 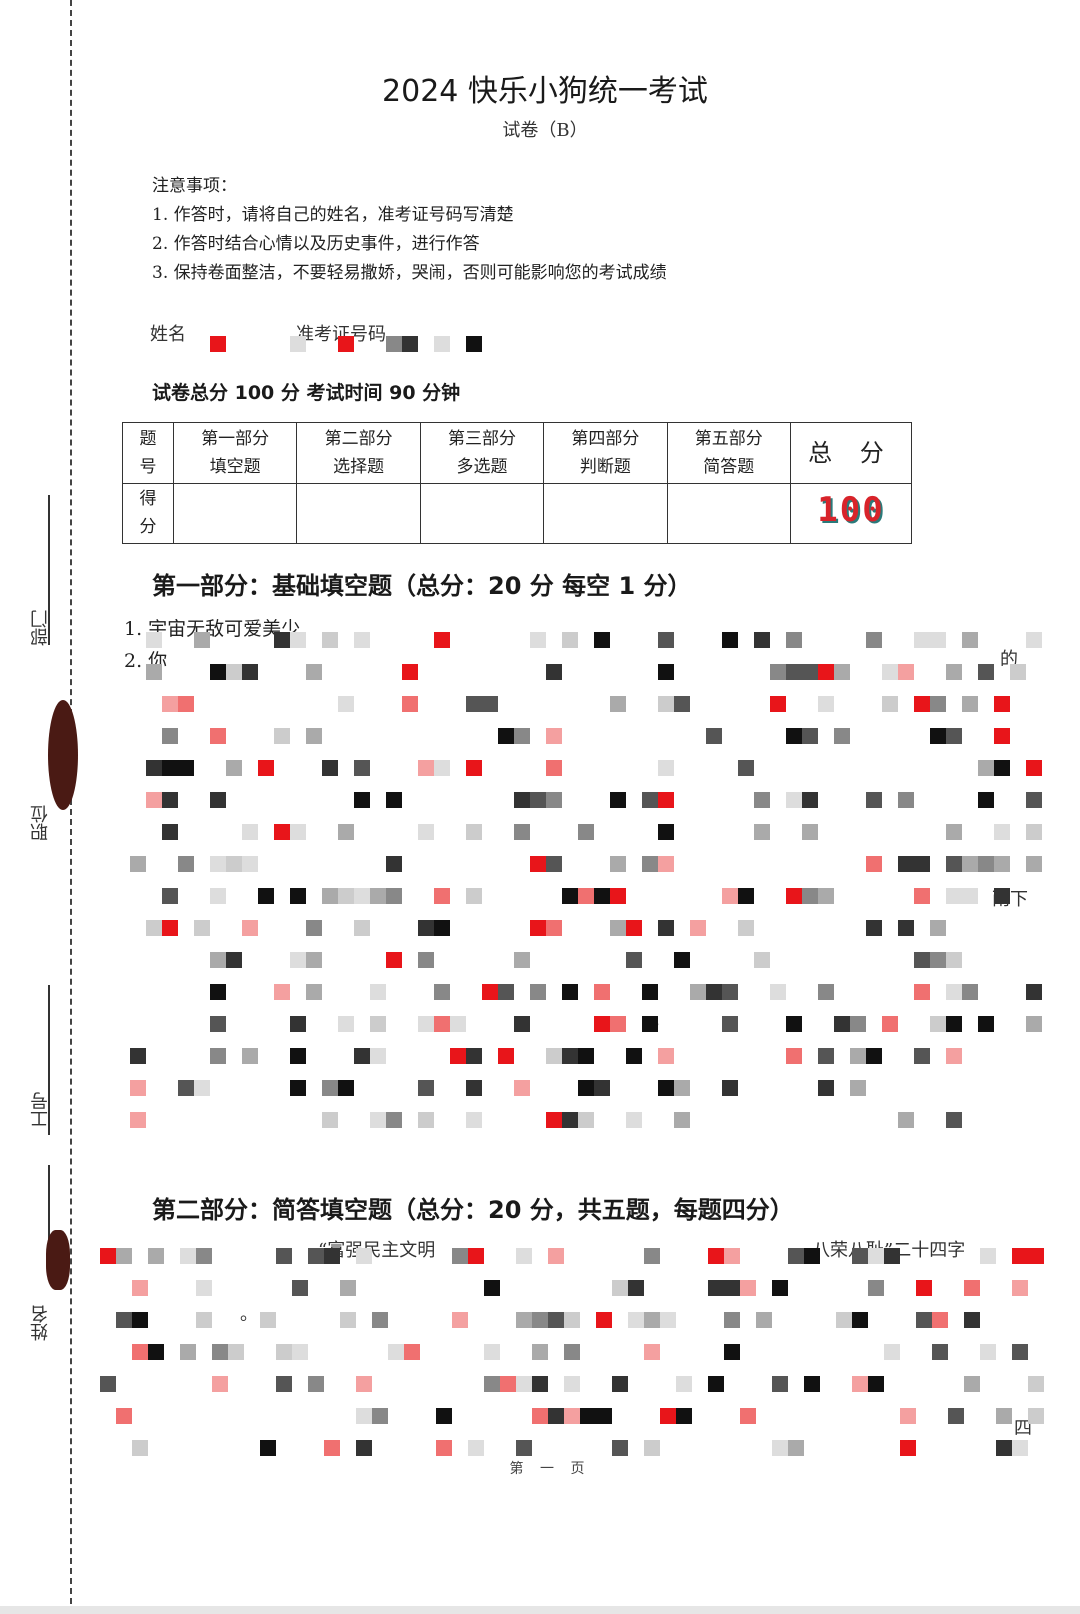 I want to click on part-header: 第四部分 判断题, so click(x=605, y=453).